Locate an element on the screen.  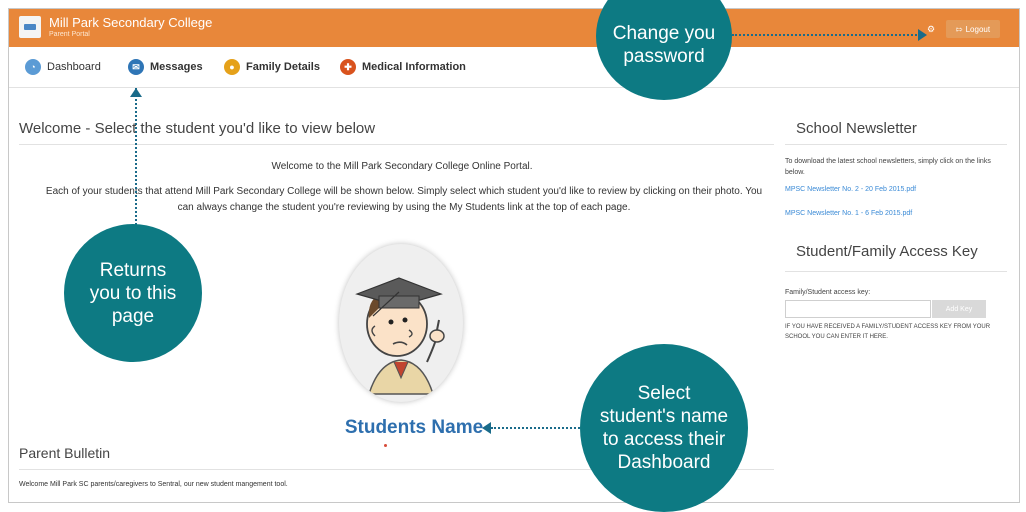
nav-dashboard-label: Dashboard is located at coordinates (74, 67).